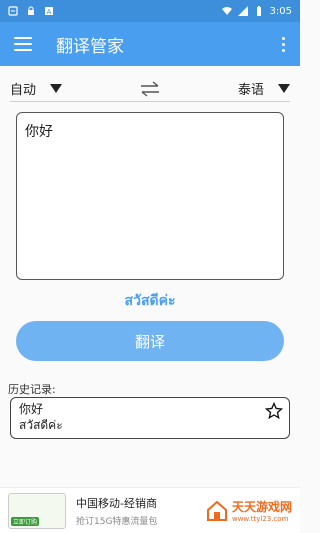 Image resolution: width=320 pixels, height=533 pixels. I want to click on target-language-label: 泰语, so click(250, 90).